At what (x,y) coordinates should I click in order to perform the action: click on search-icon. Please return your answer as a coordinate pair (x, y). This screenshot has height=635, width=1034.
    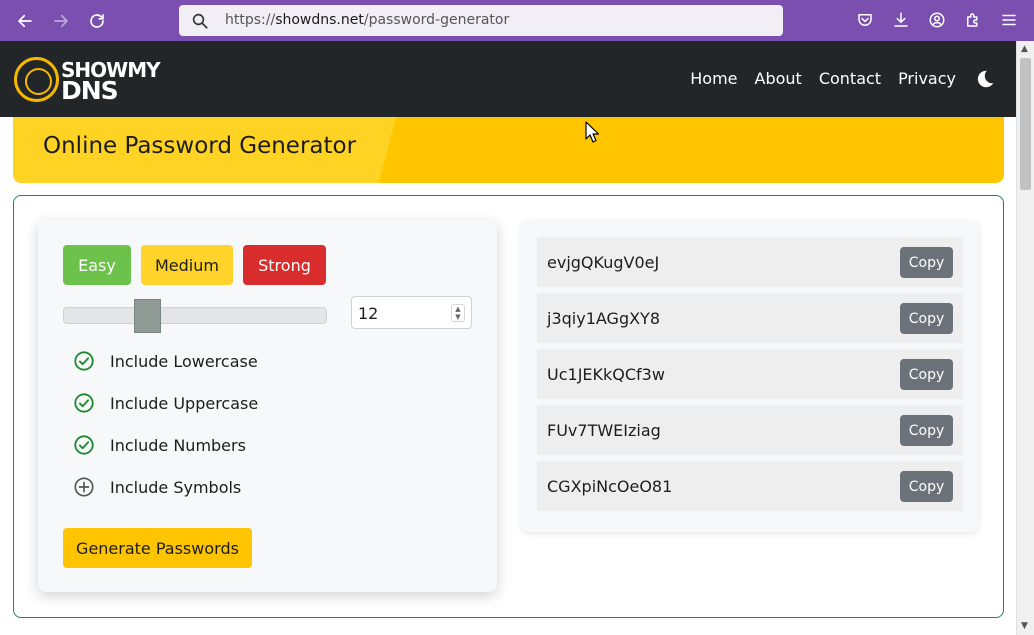
    Looking at the image, I should click on (200, 21).